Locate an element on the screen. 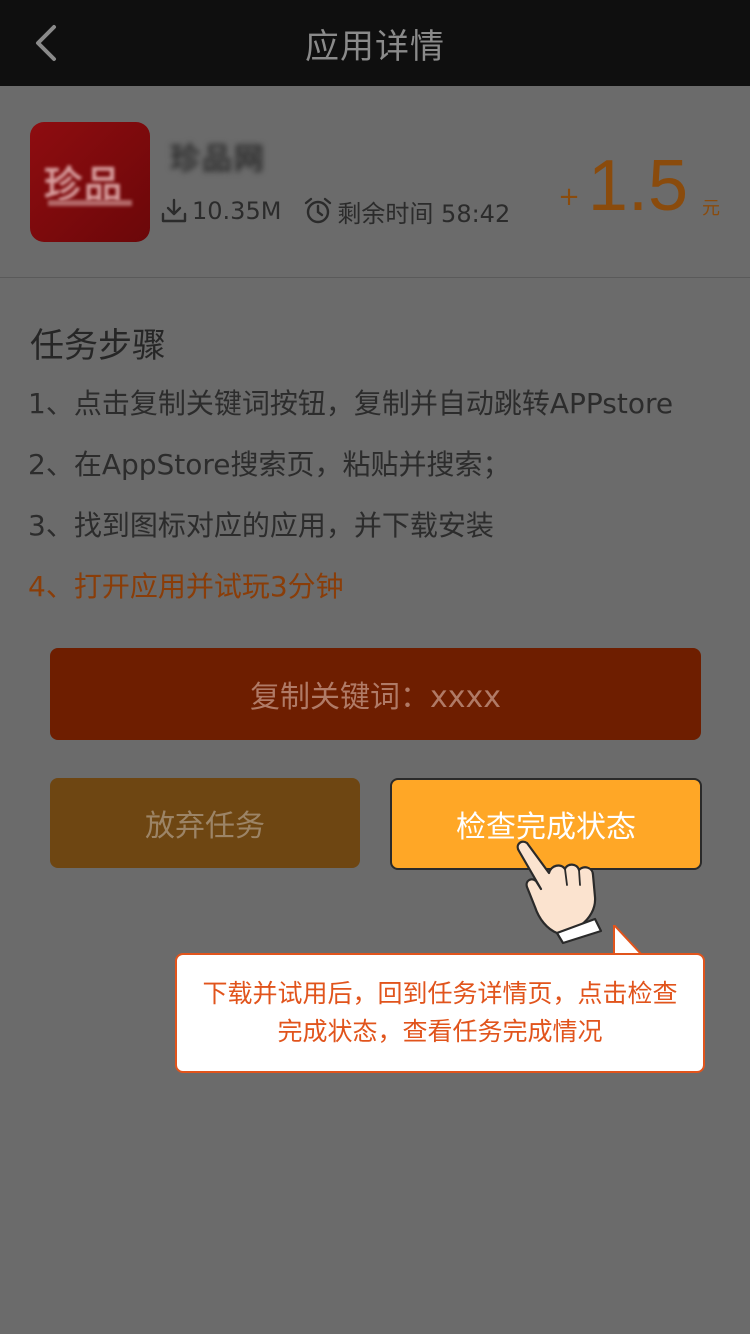  app-icon: 珍品 is located at coordinates (90, 182).